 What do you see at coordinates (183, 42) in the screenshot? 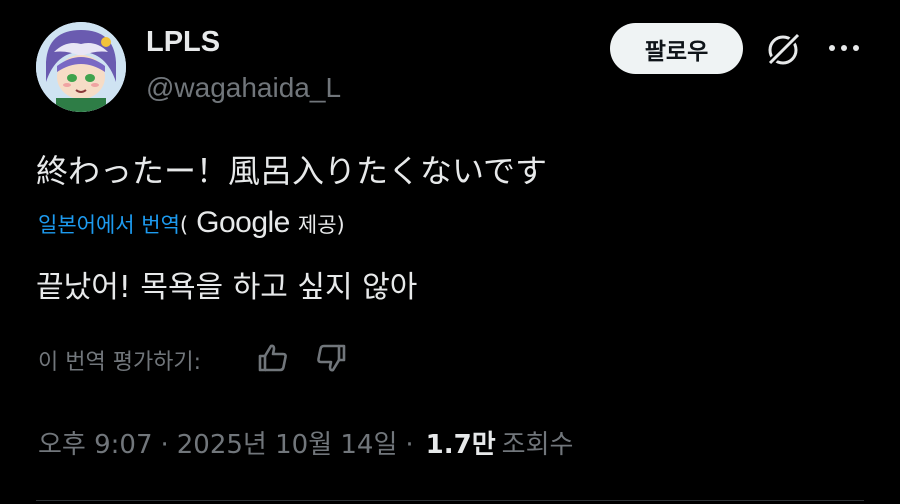
I see `display-name: LPLS` at bounding box center [183, 42].